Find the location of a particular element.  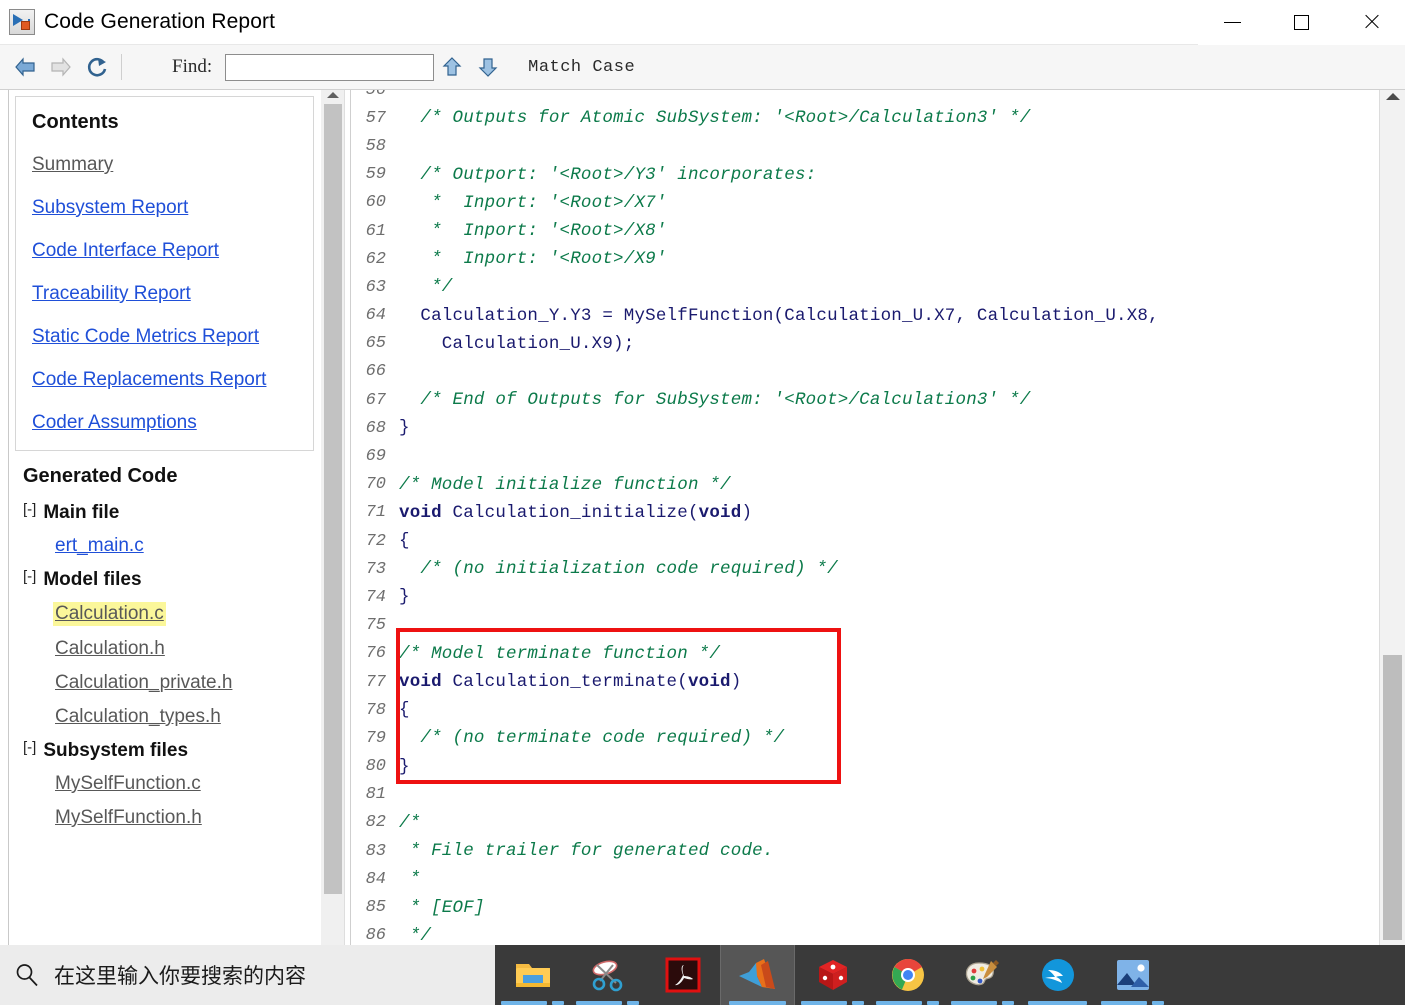

code-line: 69 is located at coordinates (865, 456).